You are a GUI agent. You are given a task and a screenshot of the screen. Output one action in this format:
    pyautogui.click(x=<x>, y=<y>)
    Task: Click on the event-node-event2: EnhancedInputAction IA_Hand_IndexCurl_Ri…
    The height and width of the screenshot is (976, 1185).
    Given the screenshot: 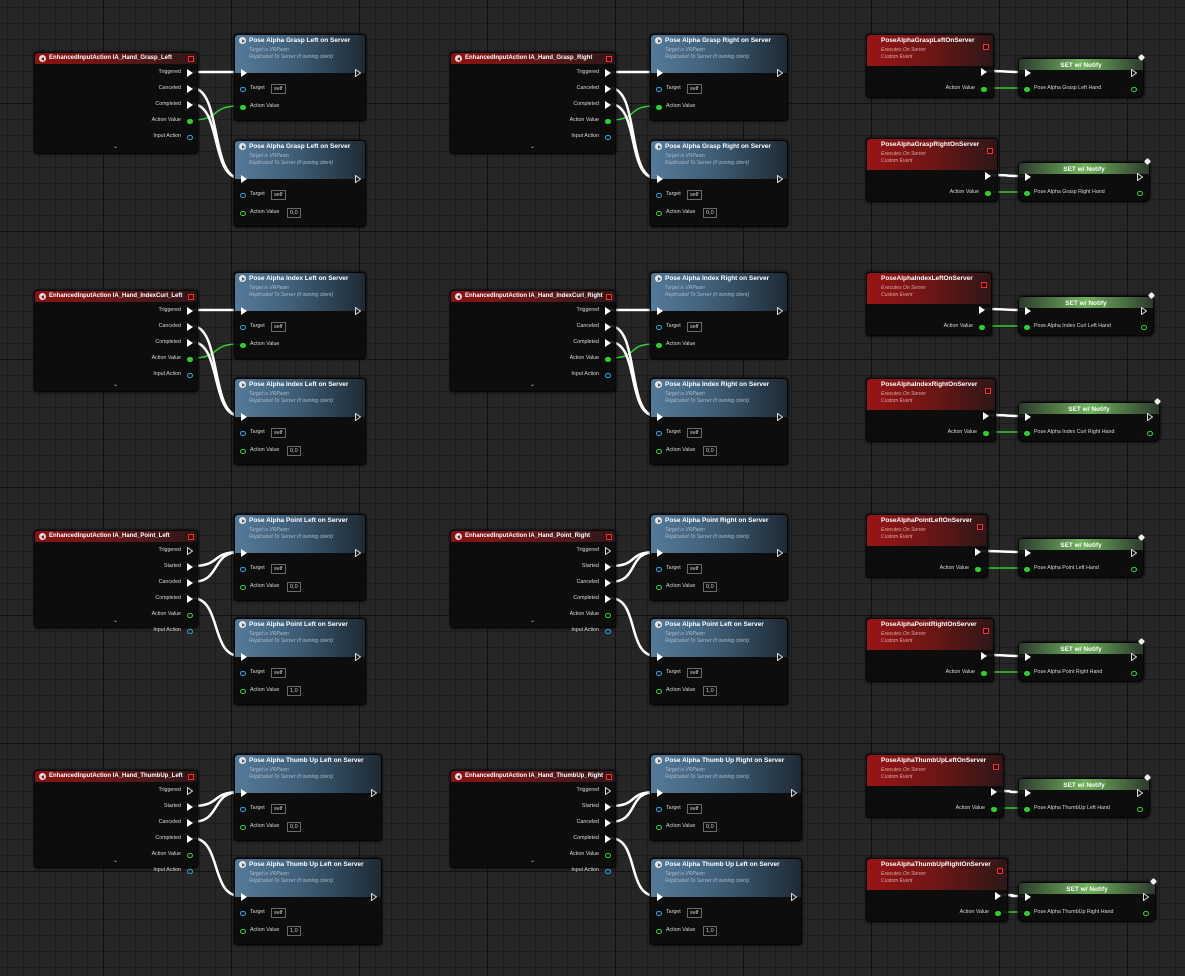 What is the action you would take?
    pyautogui.click(x=533, y=341)
    